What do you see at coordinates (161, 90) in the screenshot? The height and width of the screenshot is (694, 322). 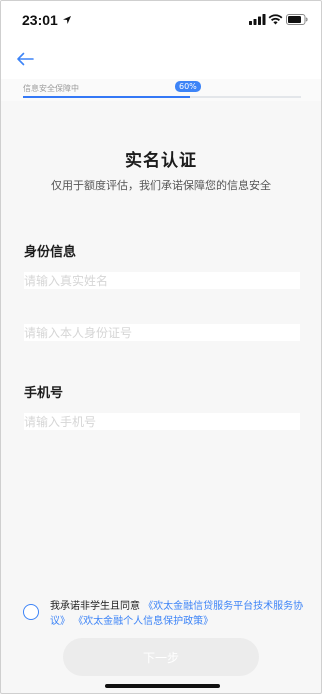 I see `progress-section: 信息安全保障中 60%` at bounding box center [161, 90].